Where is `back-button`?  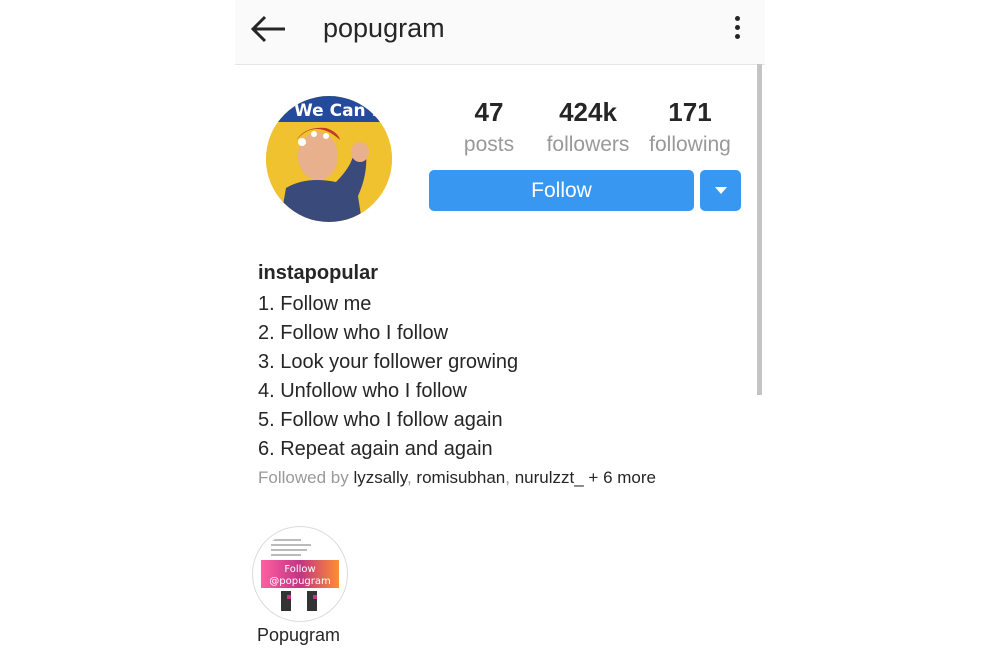 back-button is located at coordinates (269, 29).